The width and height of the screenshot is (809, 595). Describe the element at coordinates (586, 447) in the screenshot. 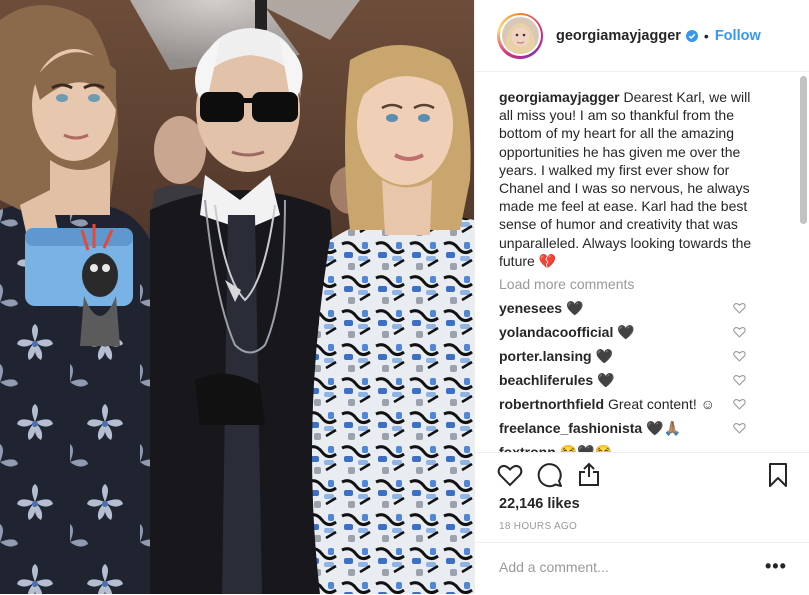

I see `comment-text: 😂🖤😂` at that location.